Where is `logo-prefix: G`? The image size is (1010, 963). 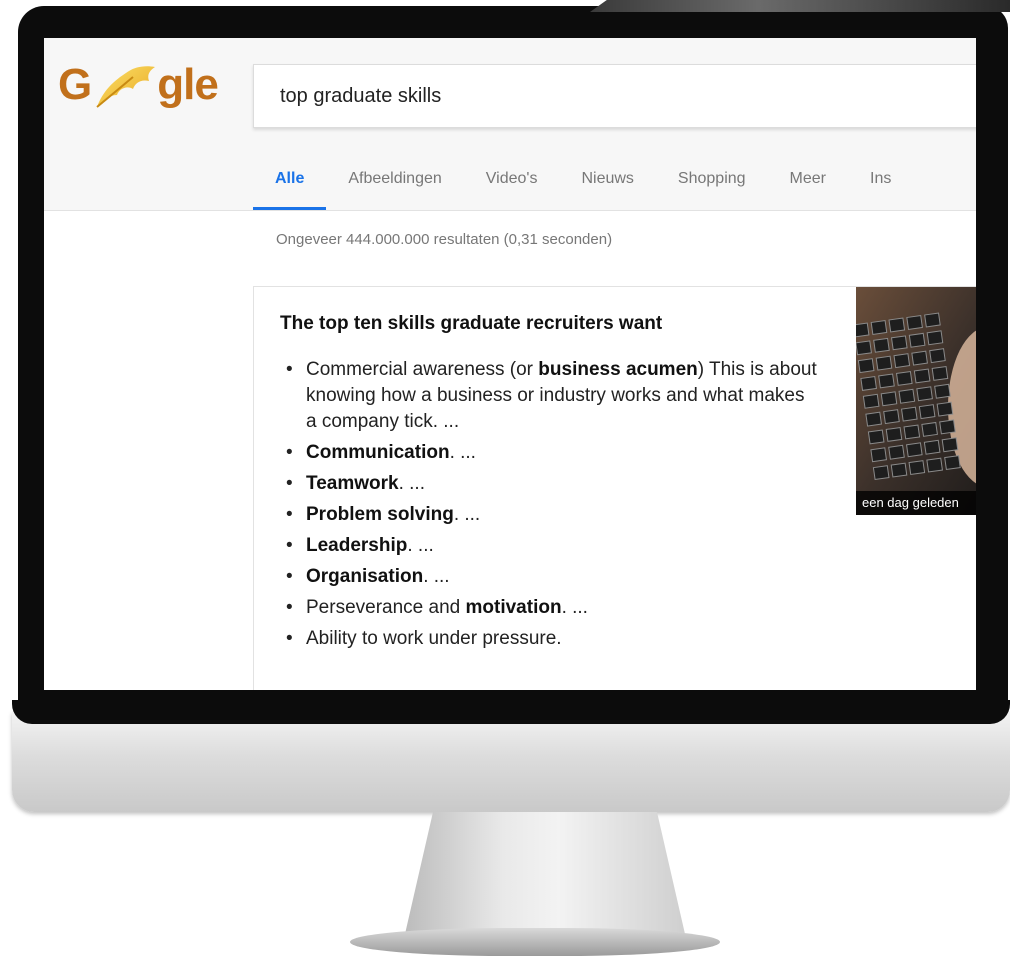
logo-prefix: G is located at coordinates (75, 84).